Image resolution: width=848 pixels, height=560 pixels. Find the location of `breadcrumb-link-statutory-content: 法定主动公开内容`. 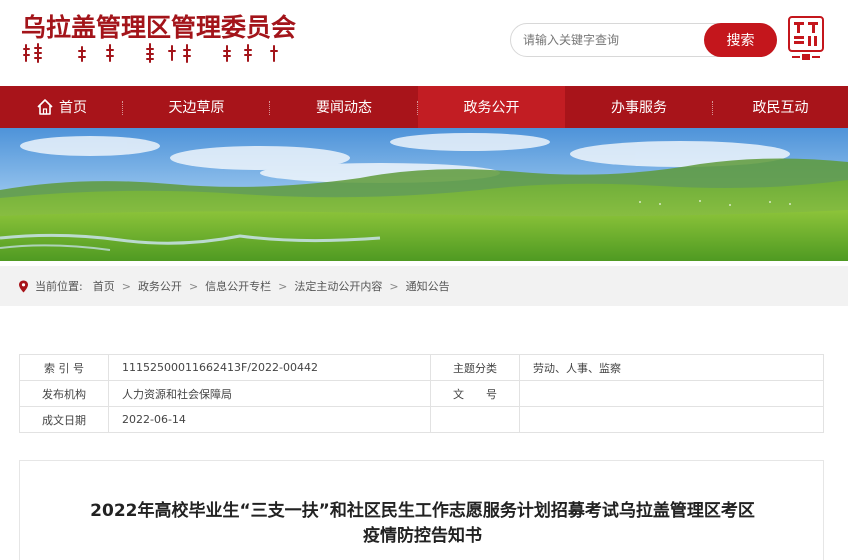

breadcrumb-link-statutory-content: 法定主动公开内容 is located at coordinates (338, 286).